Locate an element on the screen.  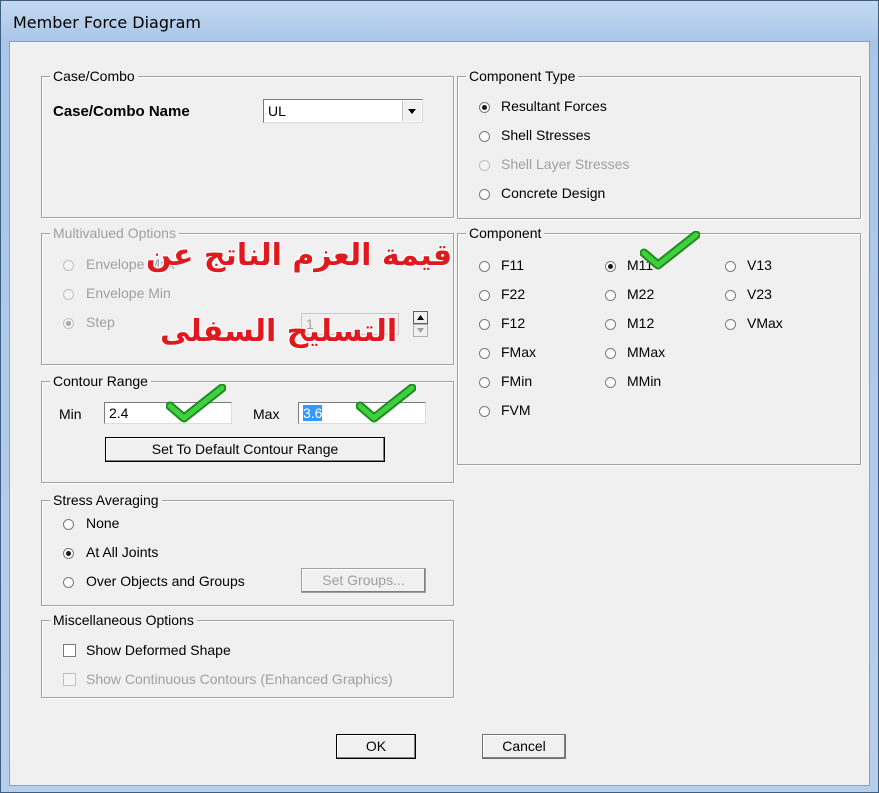
concrete-design-label: Concrete Design is located at coordinates (553, 193).